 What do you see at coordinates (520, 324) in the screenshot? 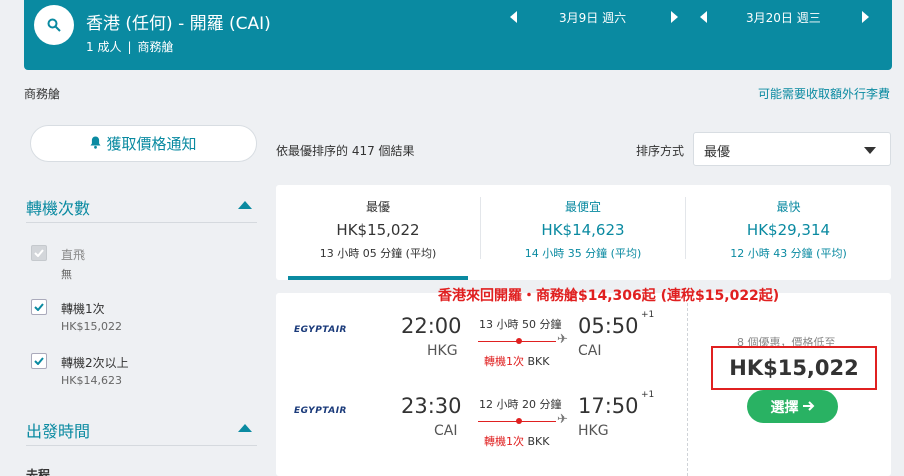
I see `outbound-duration: 13 小時 50 分鐘` at bounding box center [520, 324].